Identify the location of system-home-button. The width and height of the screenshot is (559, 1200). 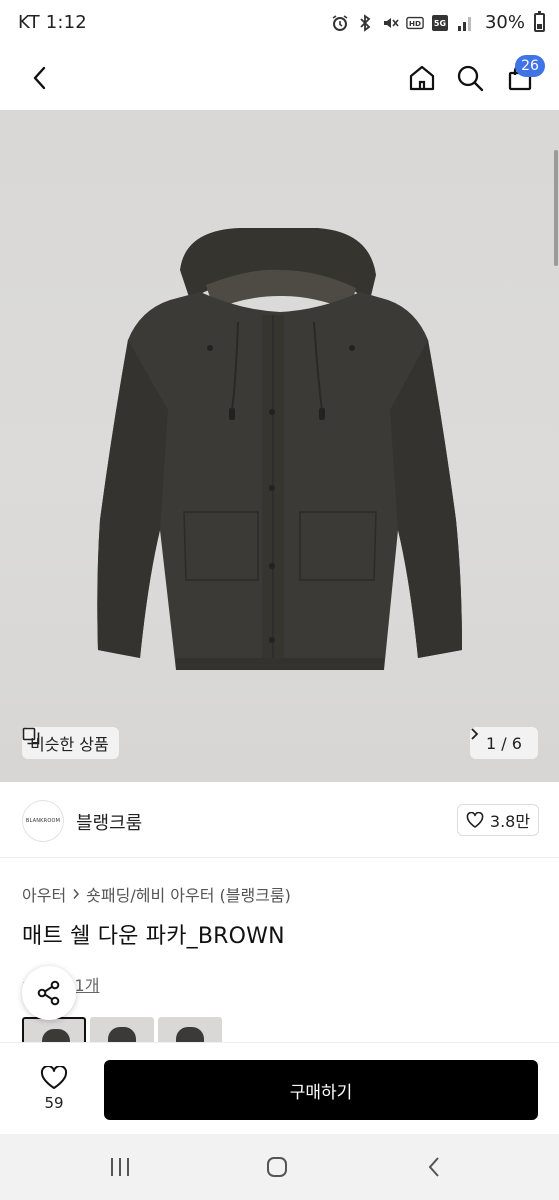
(277, 1167).